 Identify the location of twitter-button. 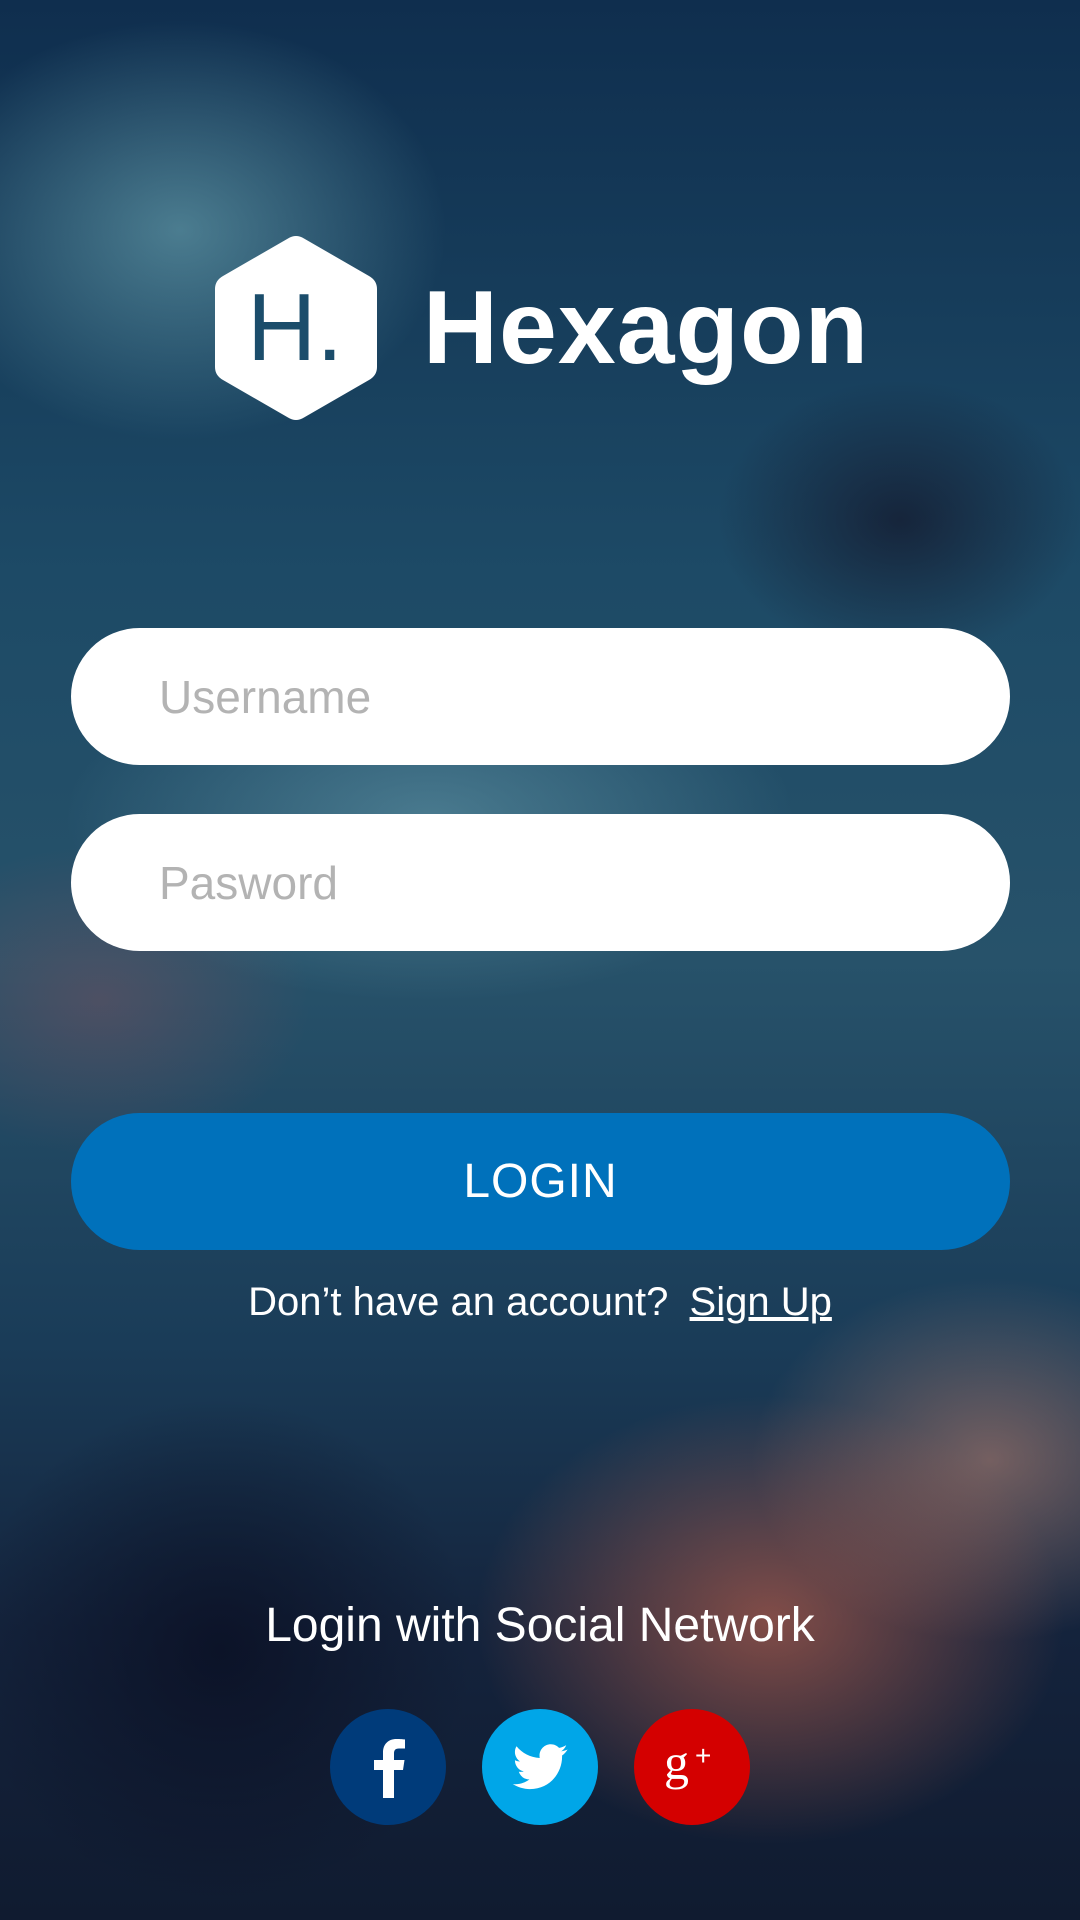
(540, 1767).